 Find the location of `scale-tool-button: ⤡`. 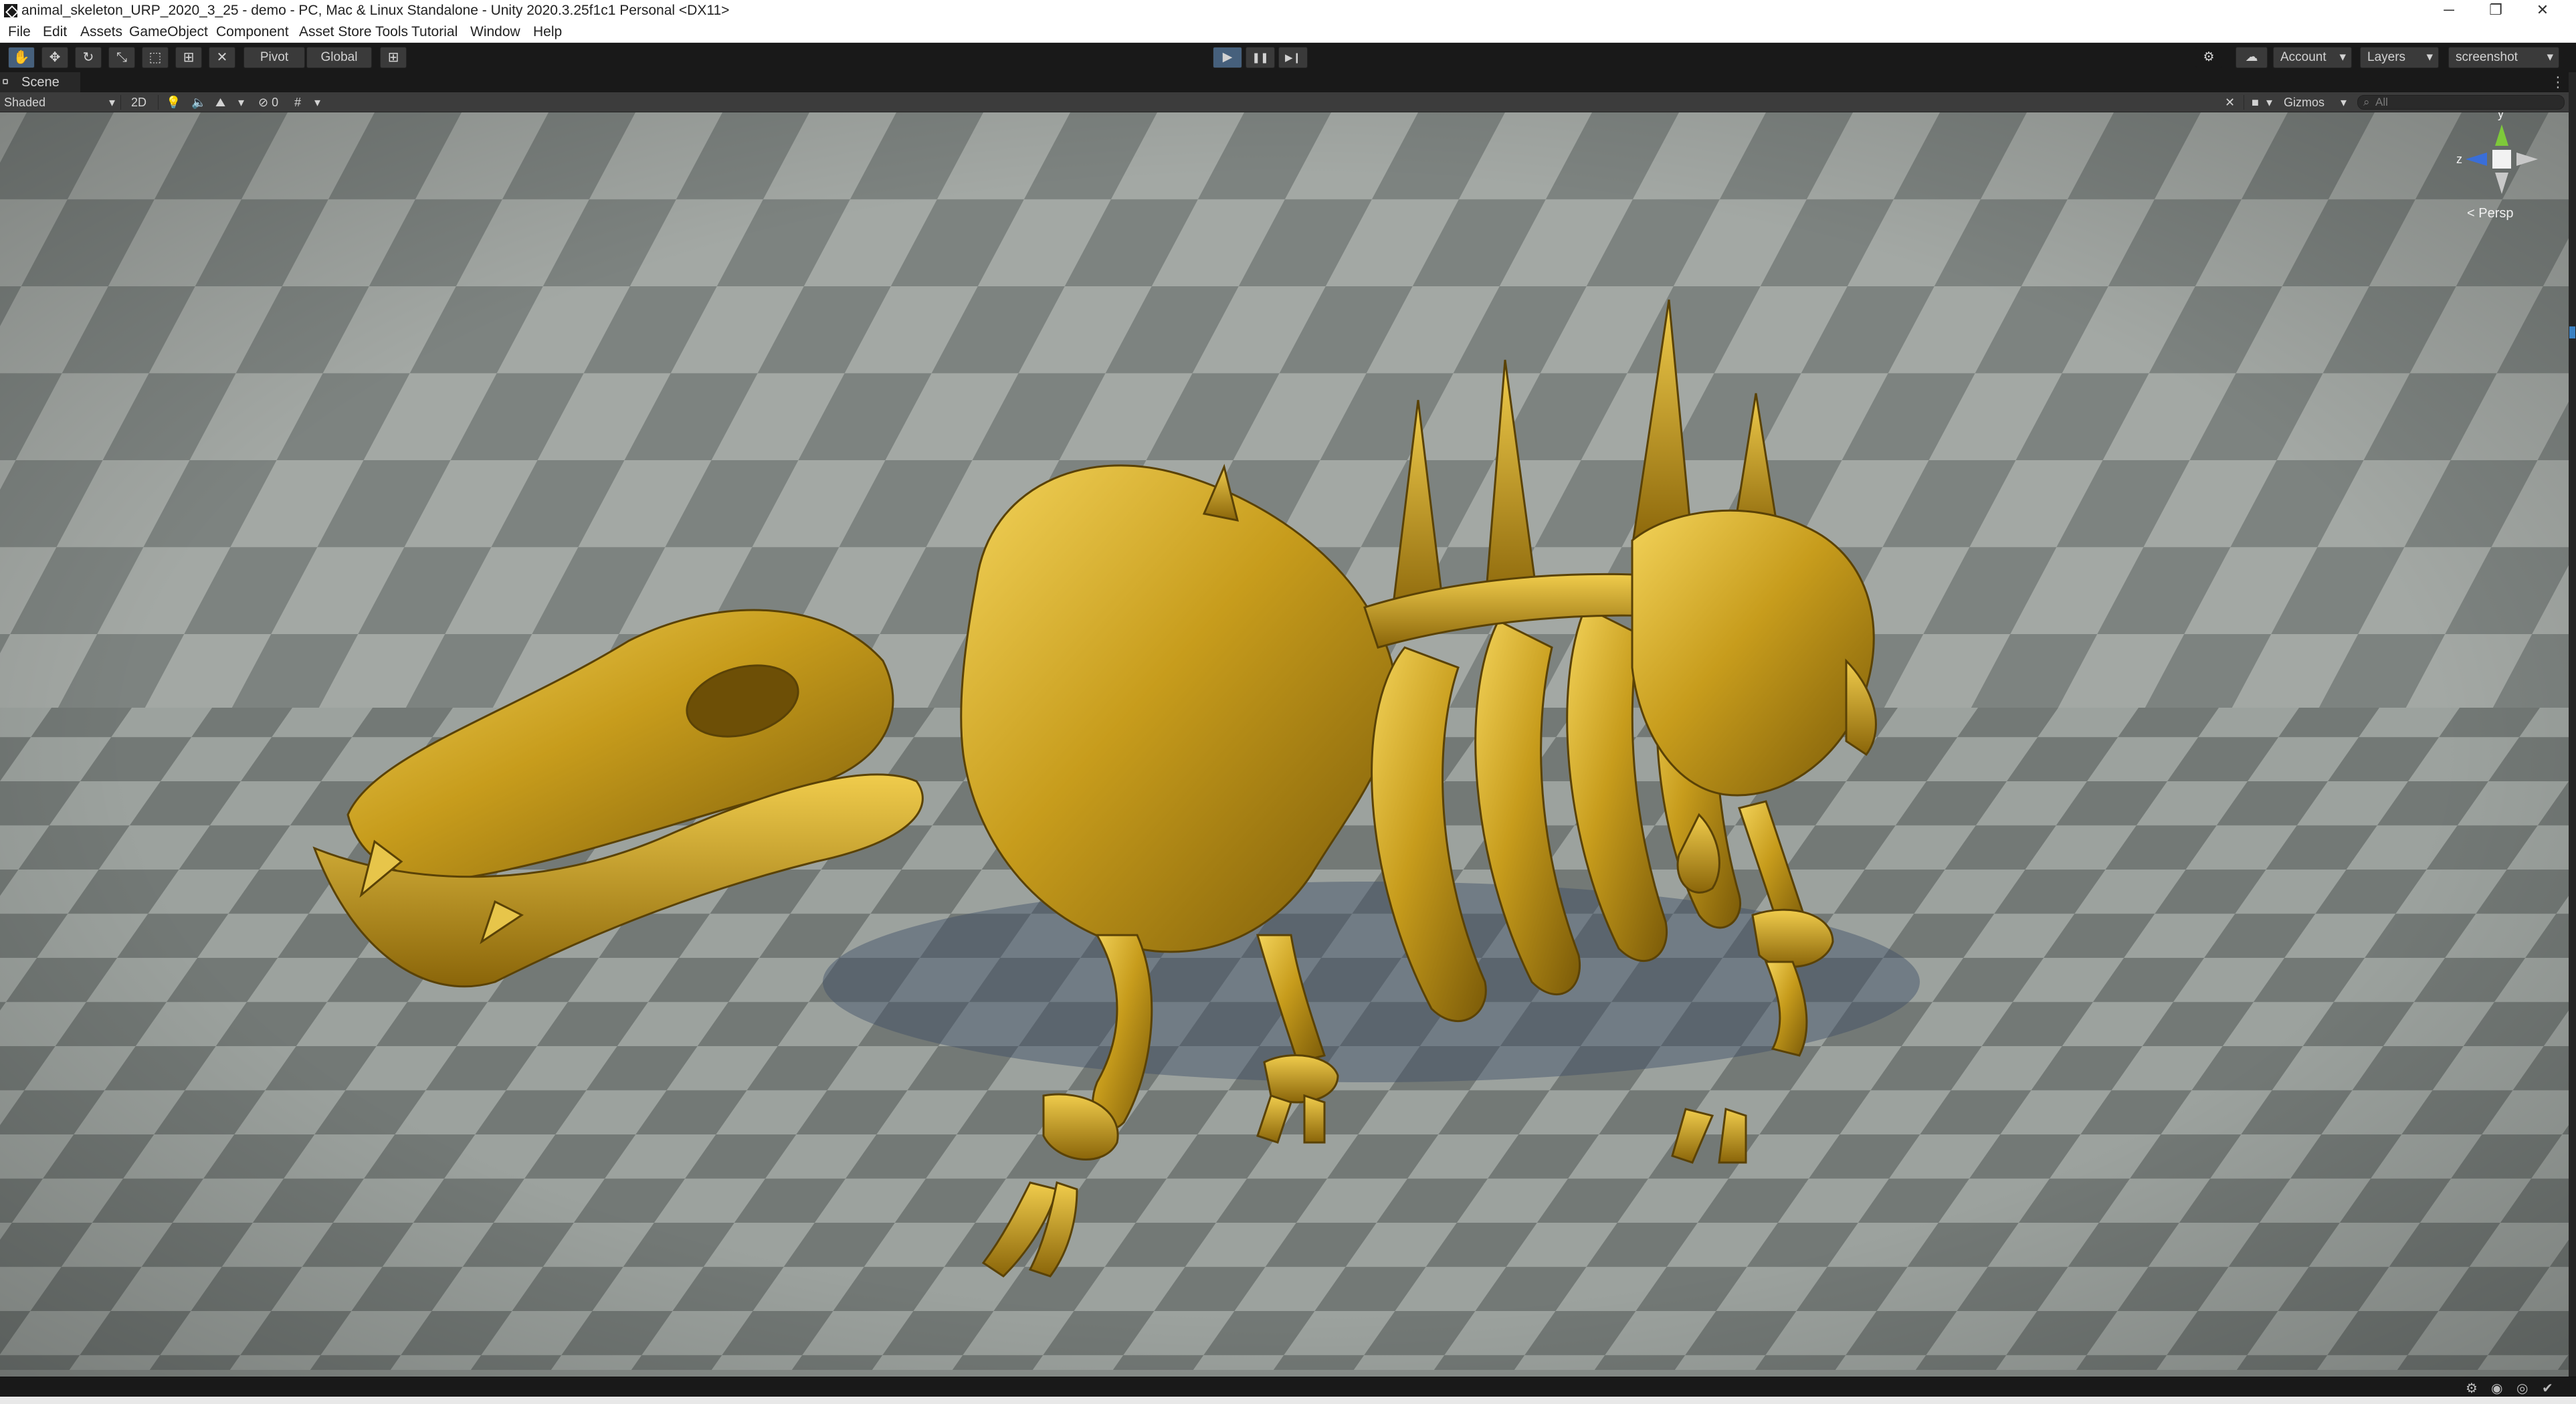

scale-tool-button: ⤡ is located at coordinates (121, 57).